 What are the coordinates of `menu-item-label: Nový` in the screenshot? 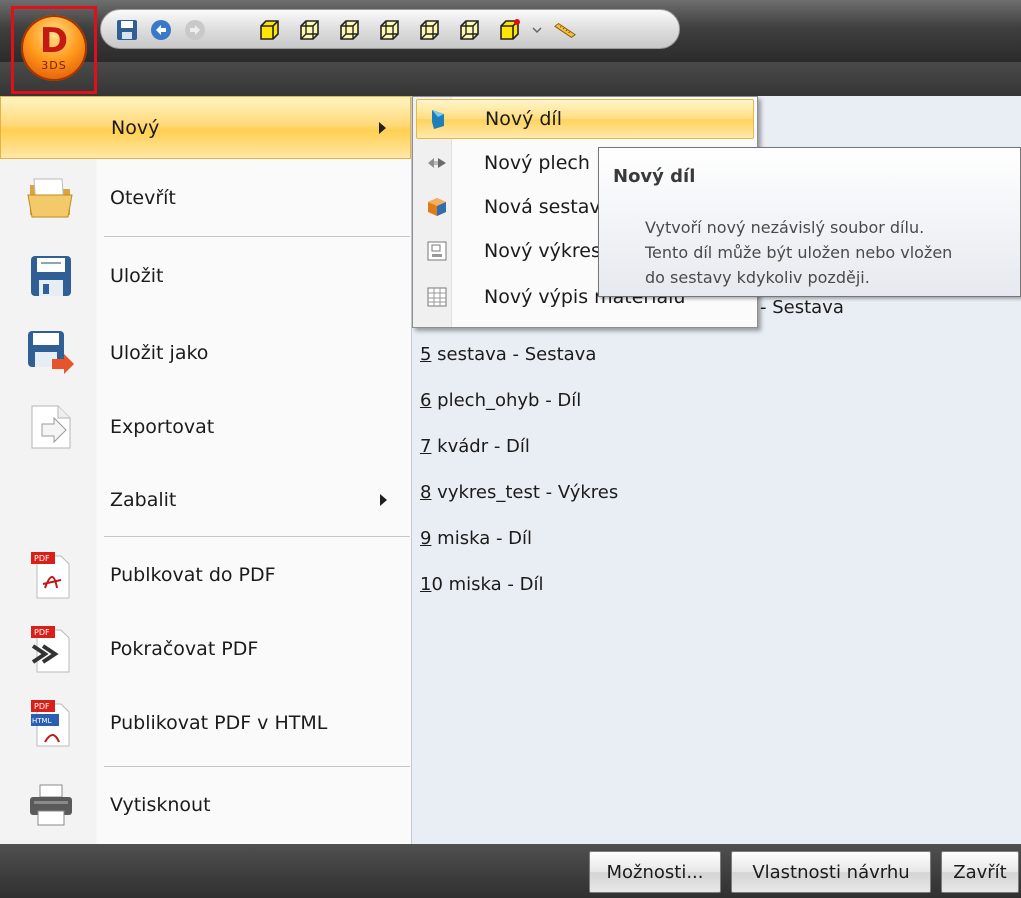 It's located at (135, 127).